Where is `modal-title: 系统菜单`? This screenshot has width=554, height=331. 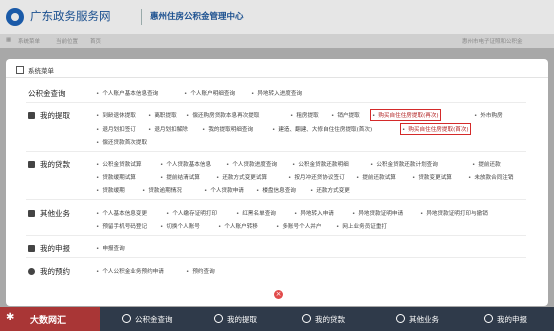
modal-title: 系统菜单 is located at coordinates (35, 70).